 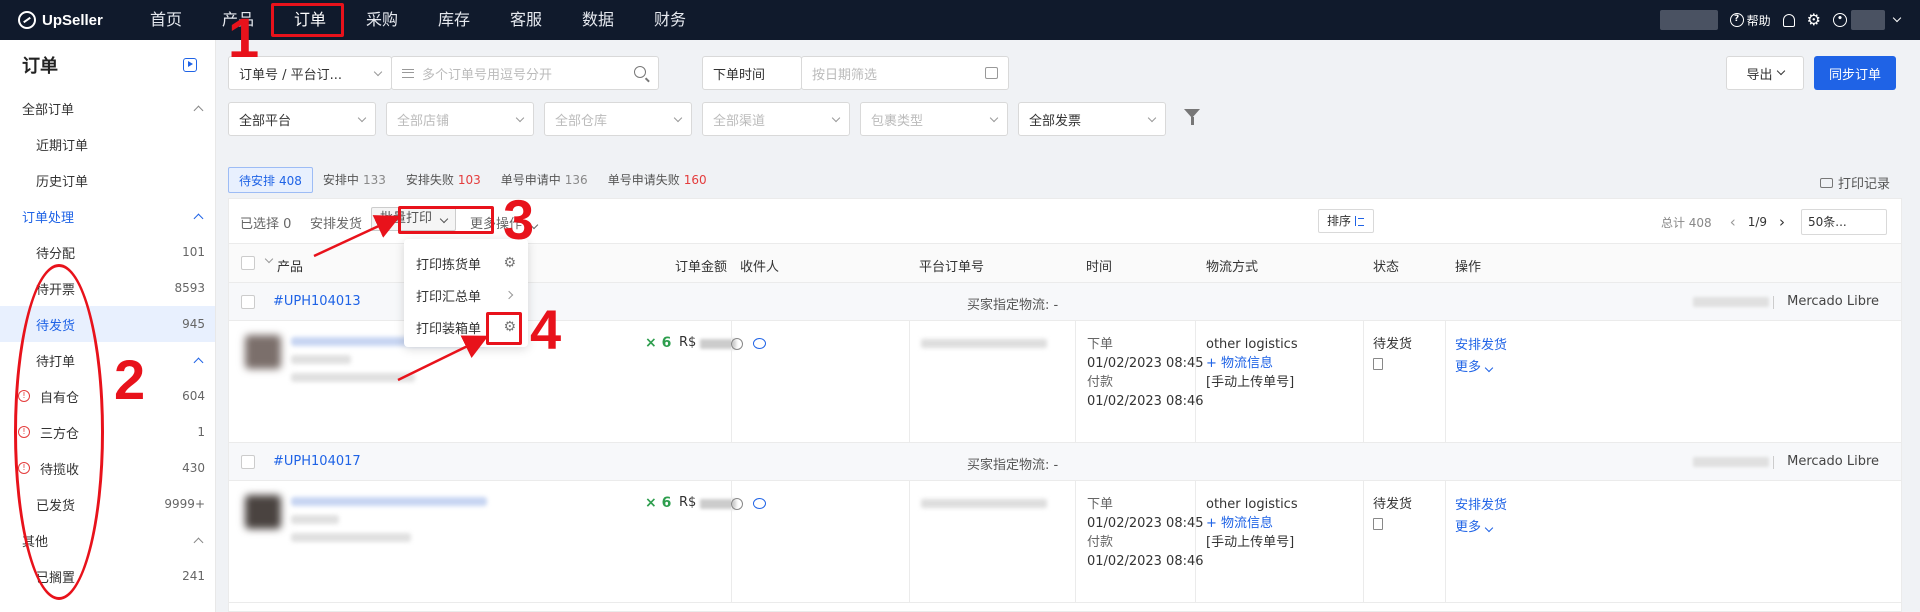 What do you see at coordinates (1788, 20) in the screenshot?
I see `bell-icon` at bounding box center [1788, 20].